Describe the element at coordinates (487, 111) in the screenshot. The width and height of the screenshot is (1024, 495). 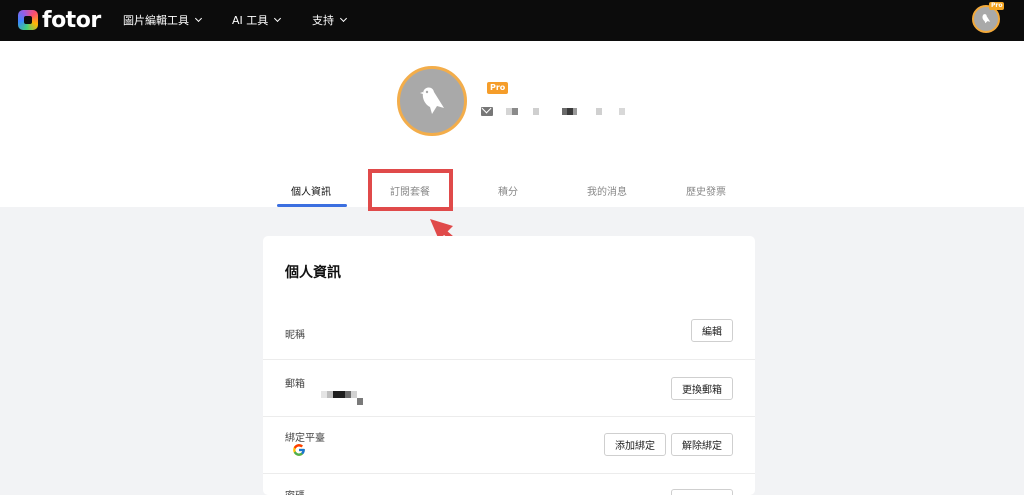
I see `mail-icon` at that location.